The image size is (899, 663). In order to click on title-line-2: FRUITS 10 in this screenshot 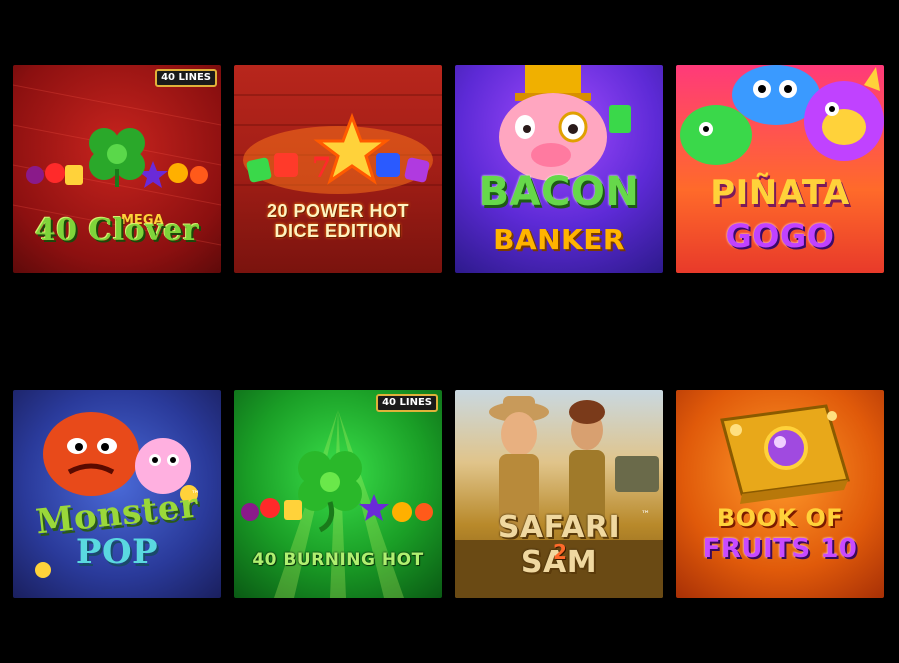, I will do `click(780, 549)`.